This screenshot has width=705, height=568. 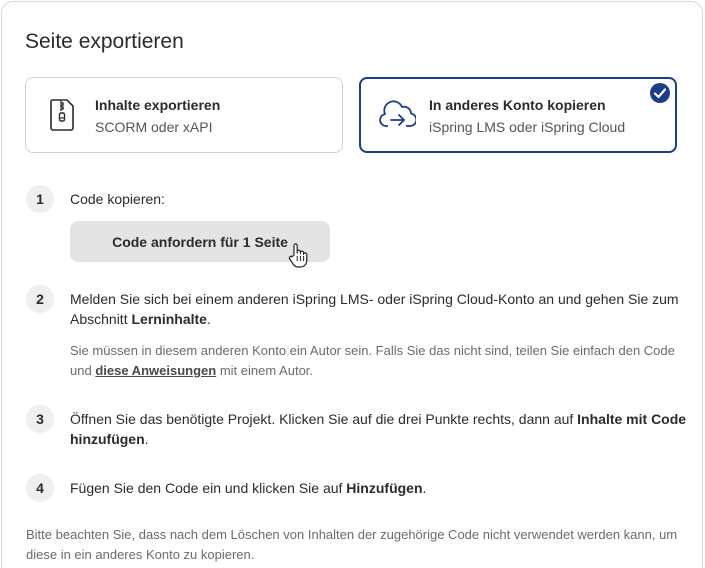 I want to click on dialog-title: Seite exportieren, so click(x=104, y=41).